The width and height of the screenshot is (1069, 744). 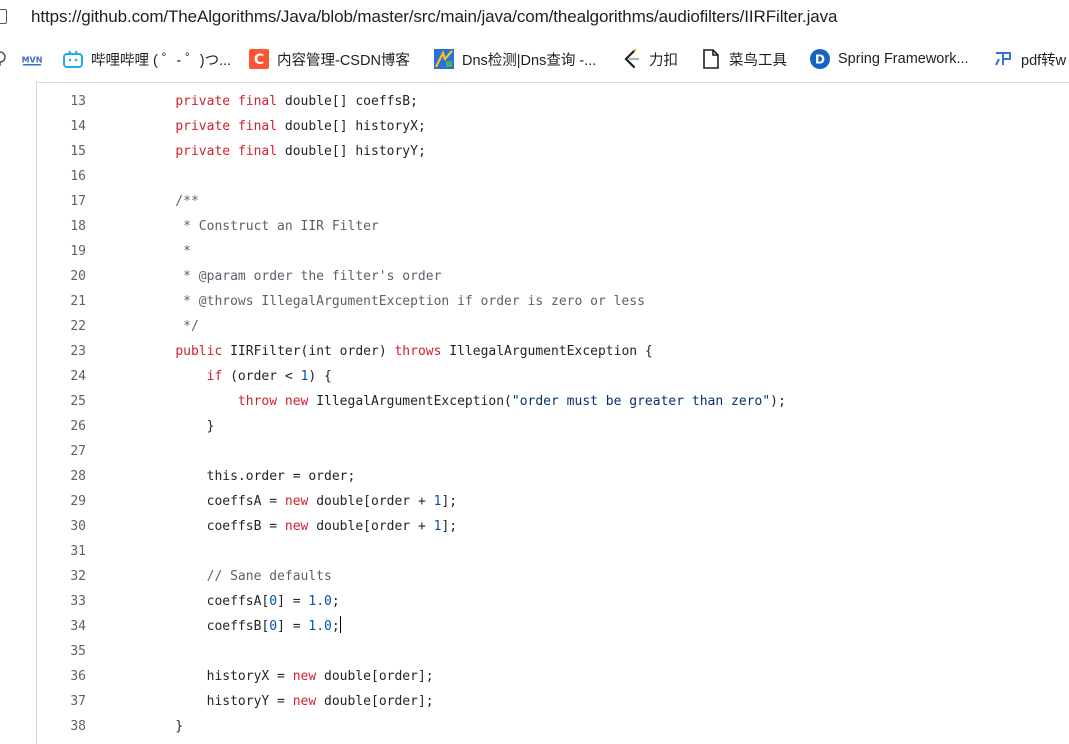 I want to click on code-token: // Sane defaults, so click(x=238, y=576).